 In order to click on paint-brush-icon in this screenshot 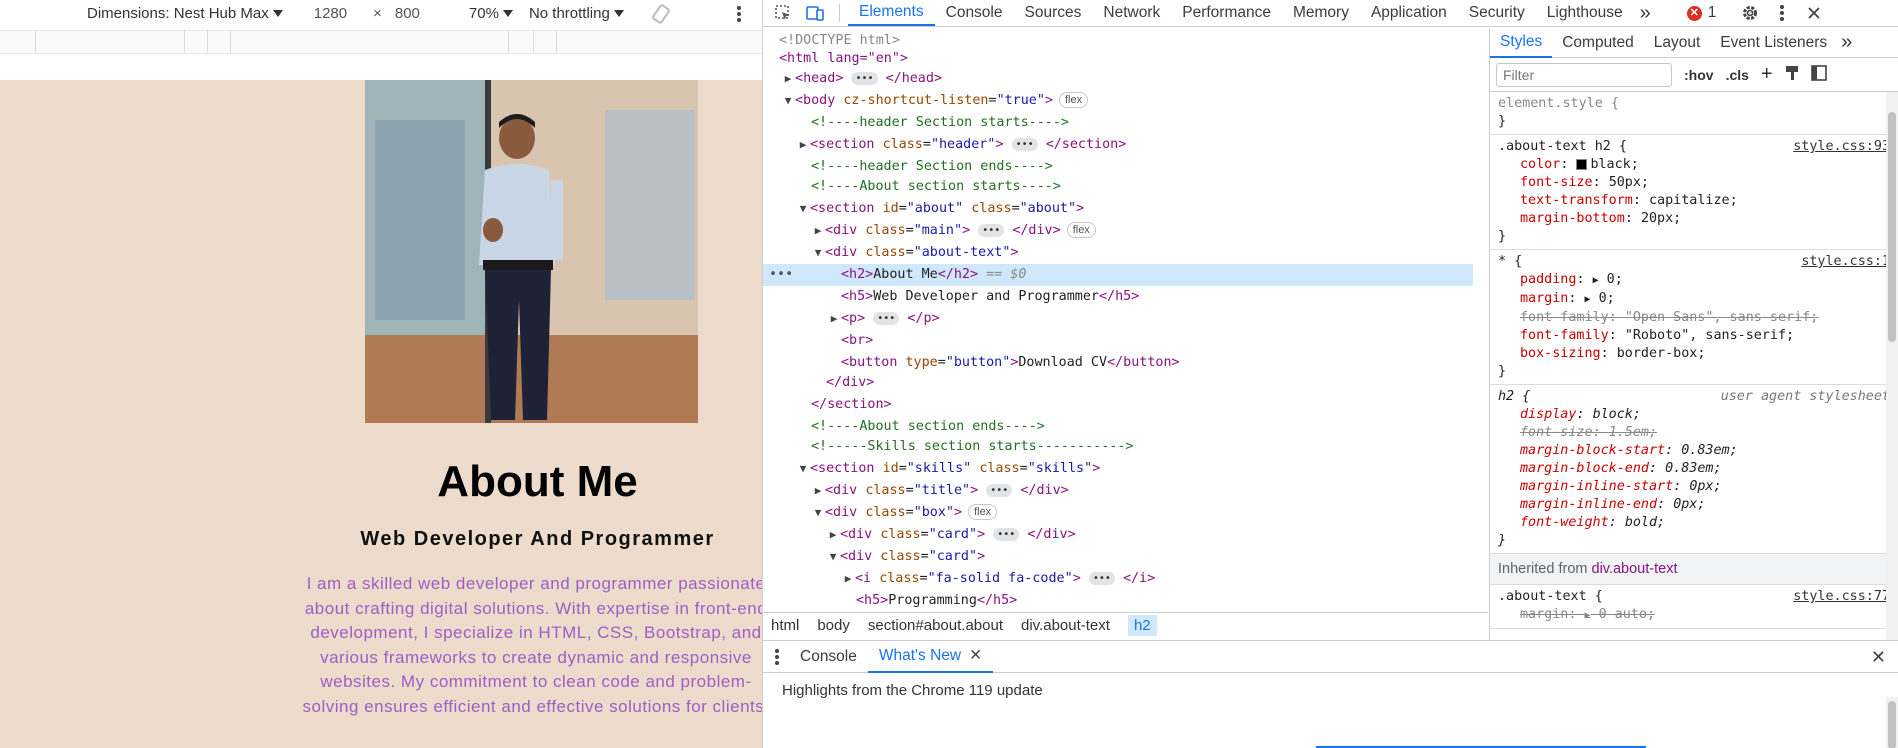, I will do `click(1792, 74)`.